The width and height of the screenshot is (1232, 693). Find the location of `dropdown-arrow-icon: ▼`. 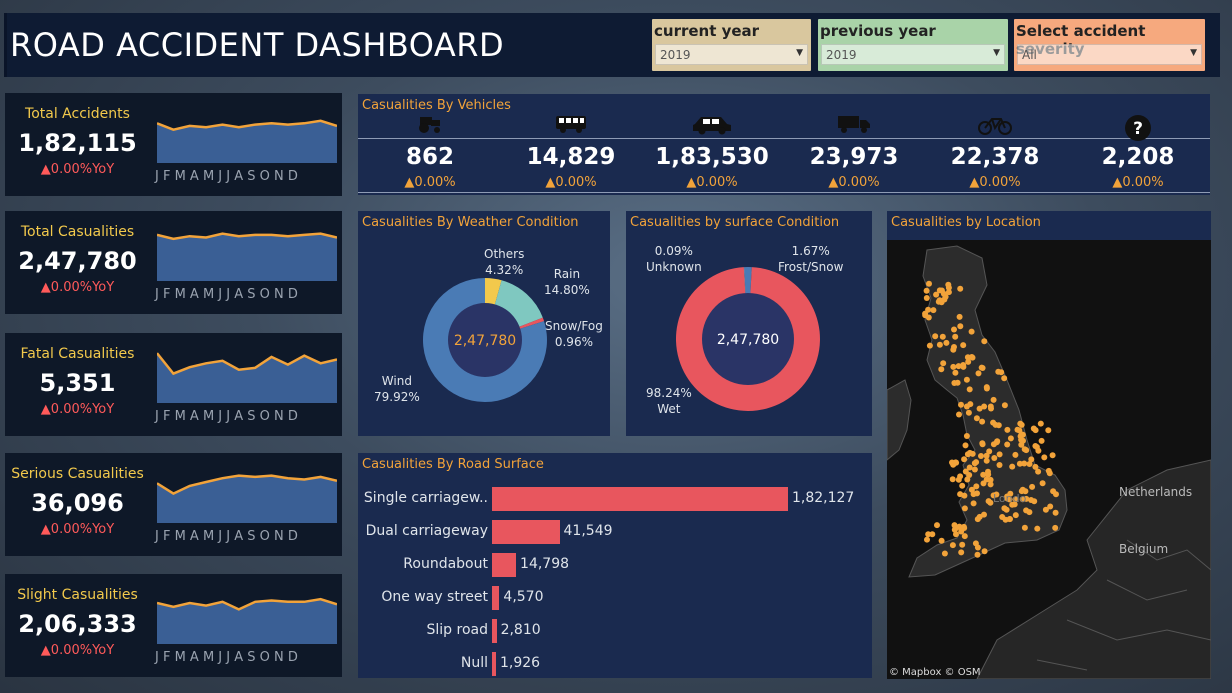

dropdown-arrow-icon: ▼ is located at coordinates (1193, 53).